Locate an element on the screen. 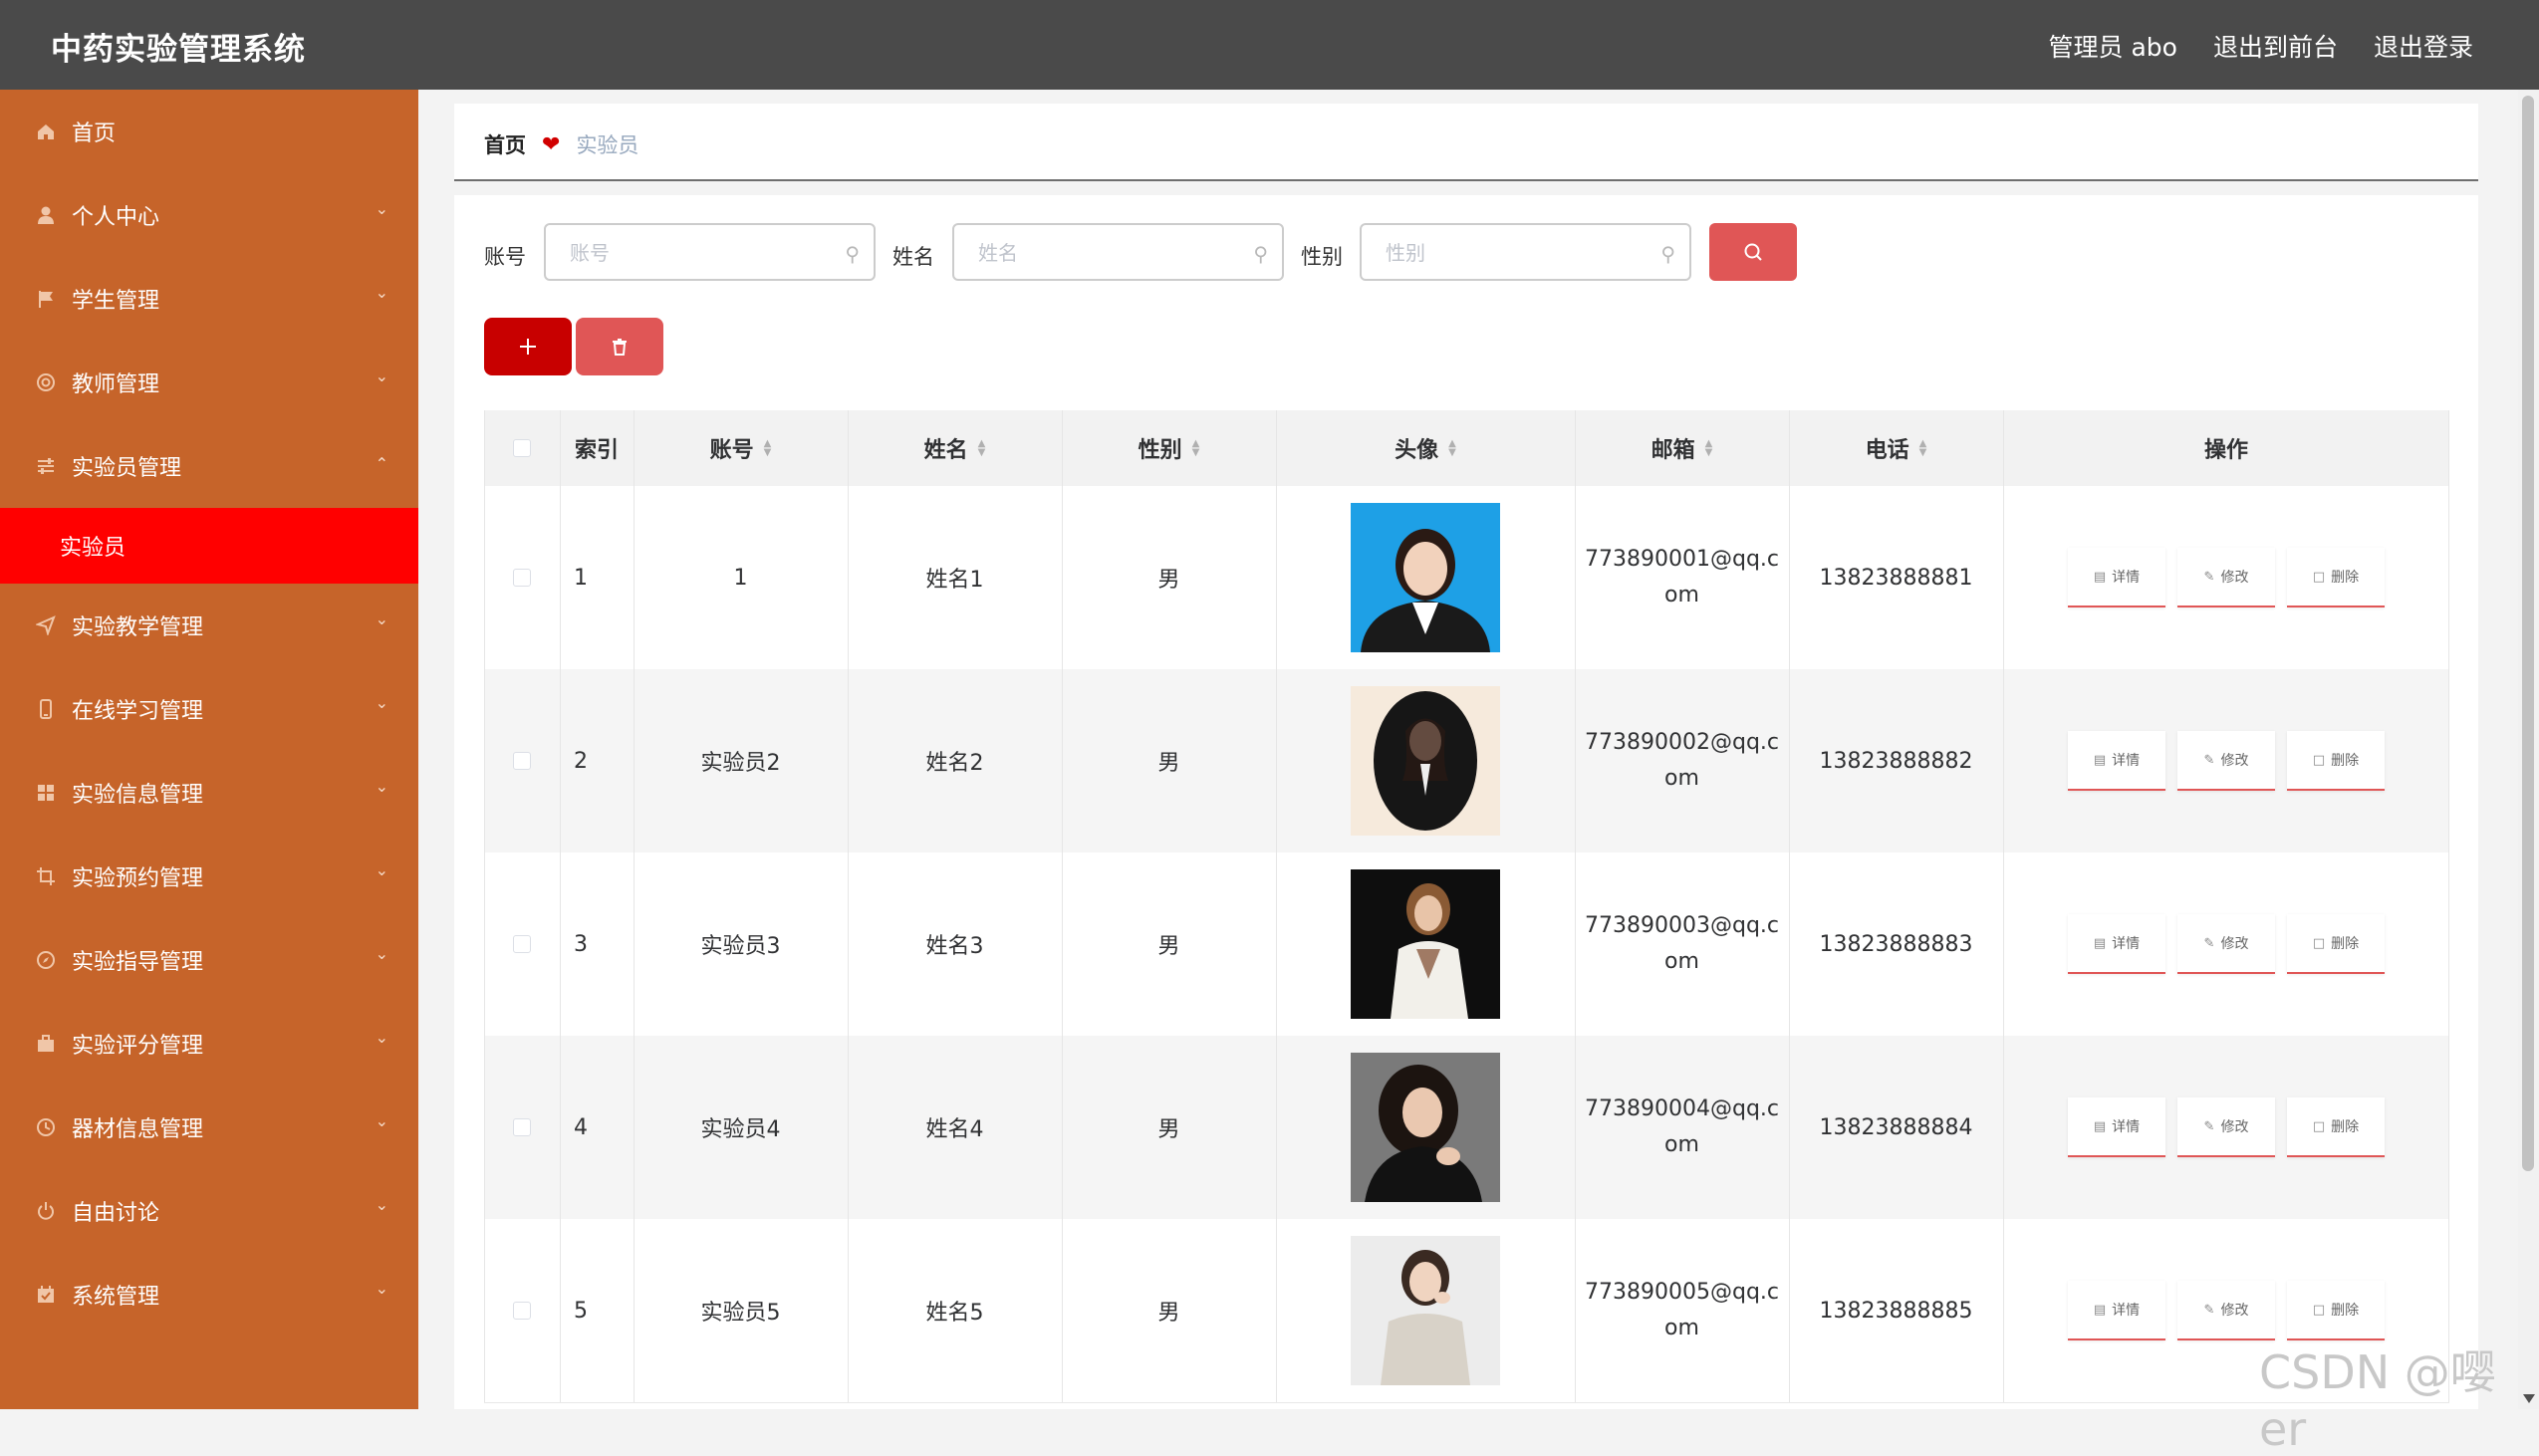 The image size is (2539, 1456). edit-icon: ✎ is located at coordinates (2209, 943).